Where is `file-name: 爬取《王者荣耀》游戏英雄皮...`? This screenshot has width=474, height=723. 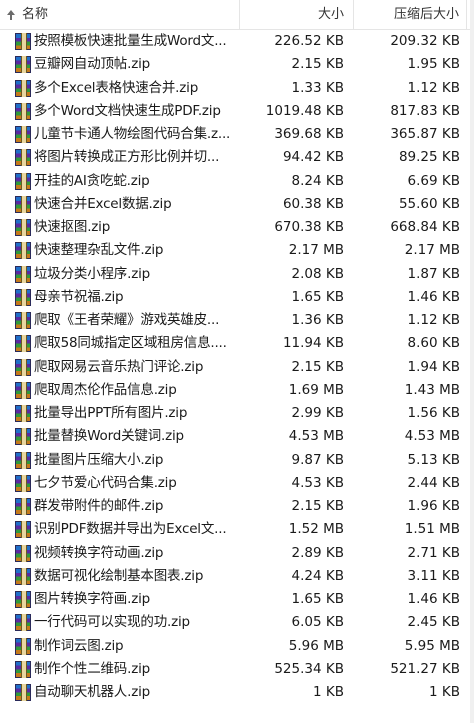
file-name: 爬取《王者荣耀》游戏英雄皮... is located at coordinates (135, 320).